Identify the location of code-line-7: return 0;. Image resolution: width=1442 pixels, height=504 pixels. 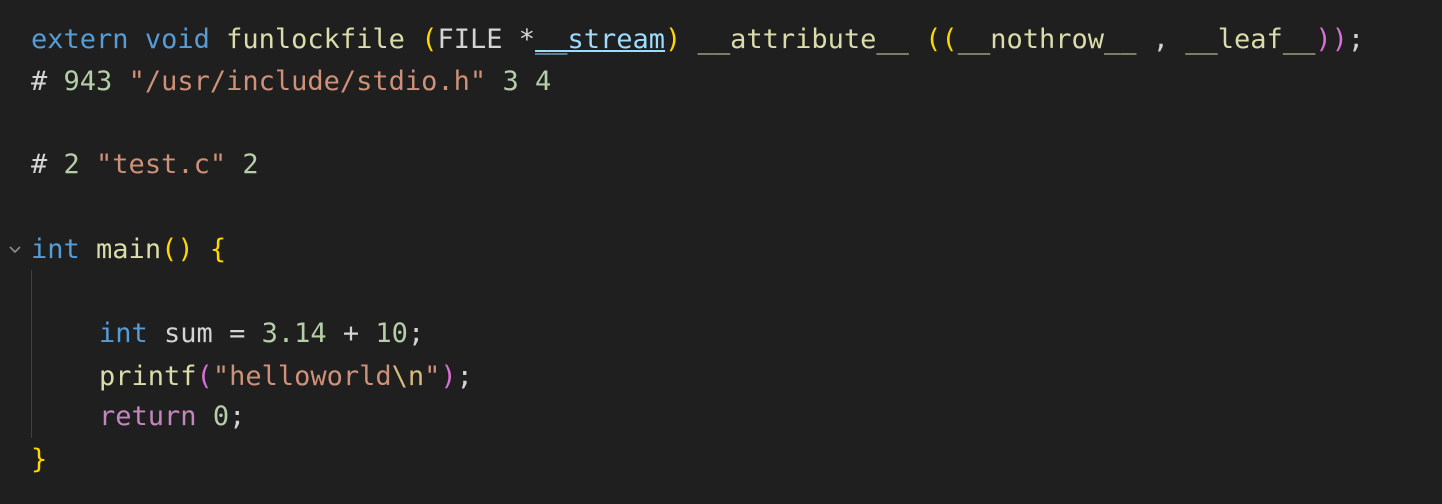
(172, 417).